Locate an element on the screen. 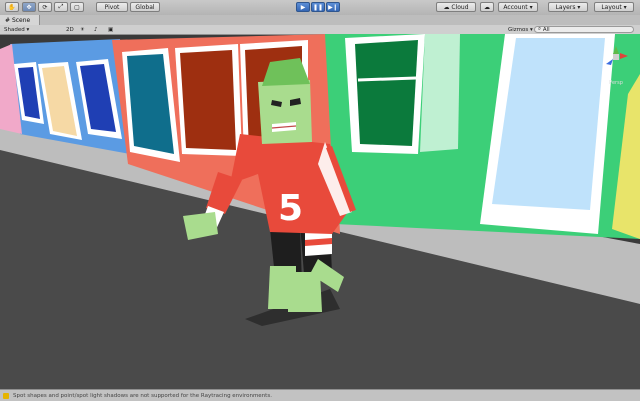  light-icon: ☀ is located at coordinates (82, 29).